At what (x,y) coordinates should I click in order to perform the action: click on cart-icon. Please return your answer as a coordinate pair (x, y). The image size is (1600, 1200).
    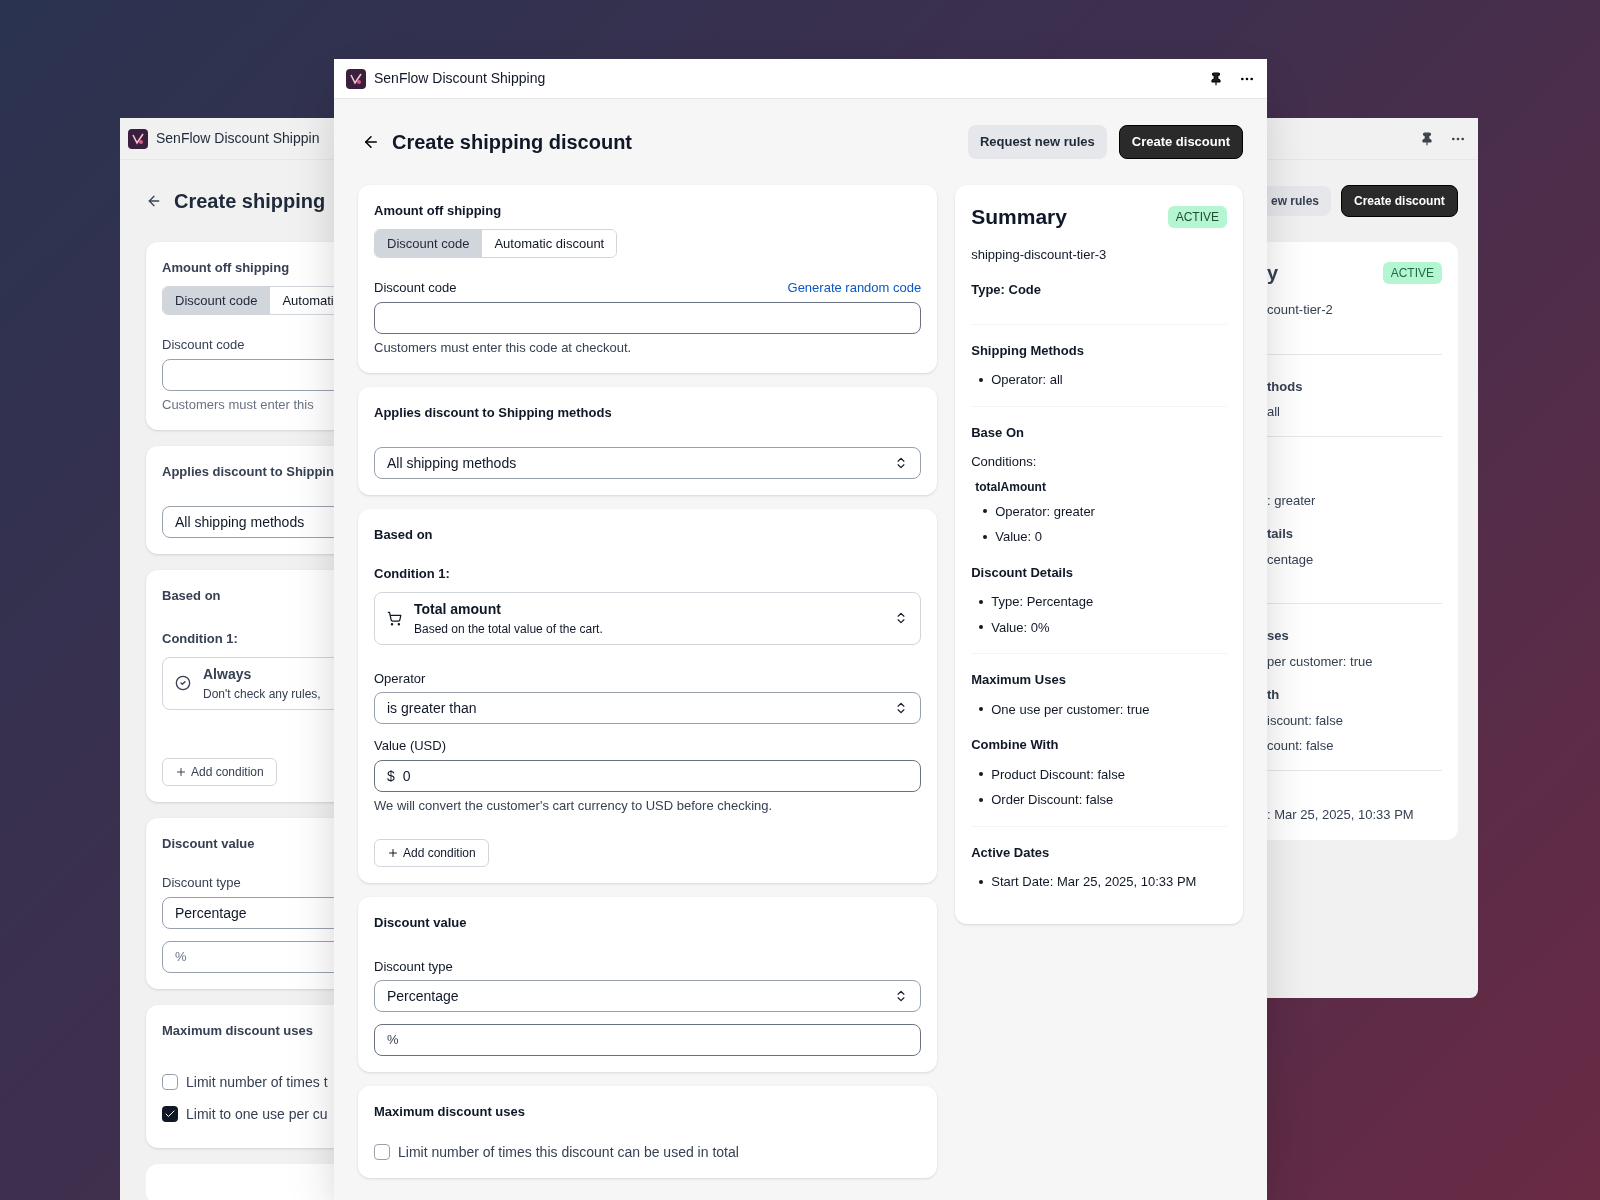
    Looking at the image, I should click on (394, 618).